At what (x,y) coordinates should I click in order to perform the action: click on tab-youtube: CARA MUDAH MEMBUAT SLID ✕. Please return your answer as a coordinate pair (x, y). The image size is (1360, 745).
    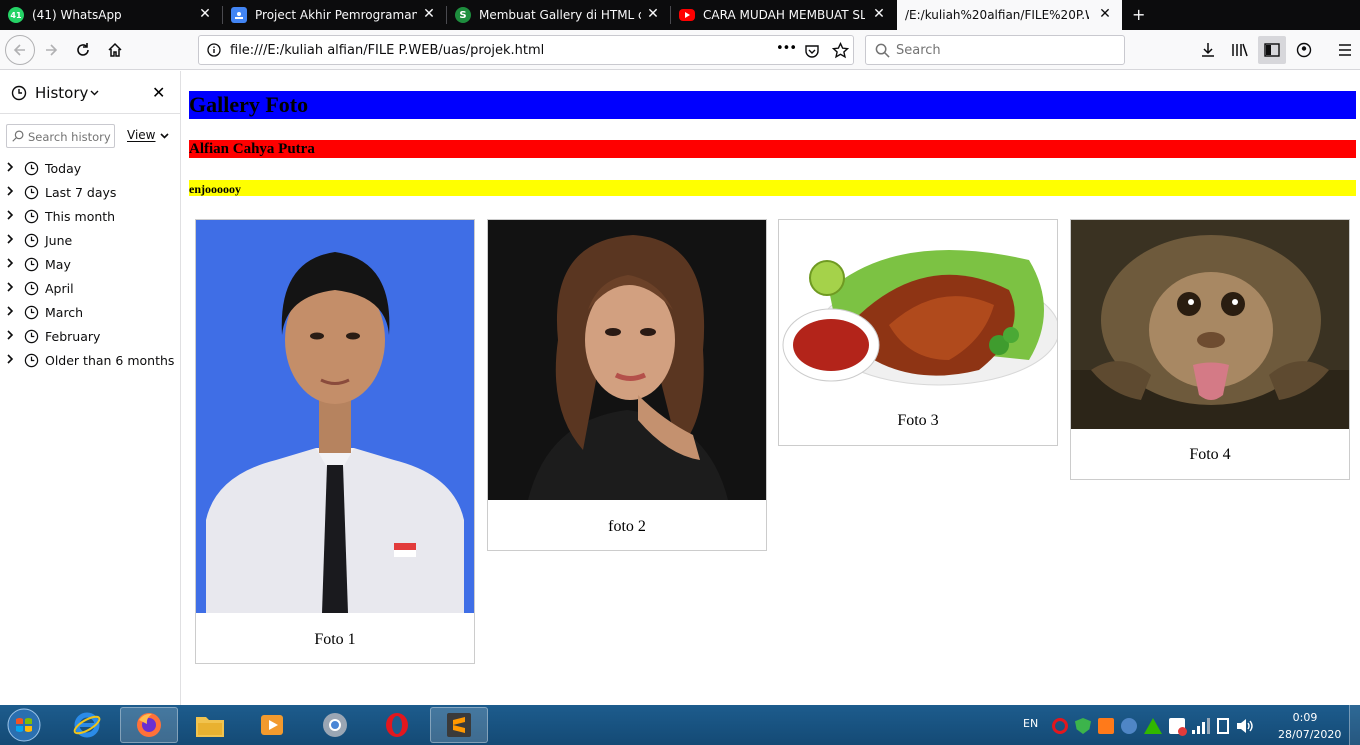
    Looking at the image, I should click on (783, 15).